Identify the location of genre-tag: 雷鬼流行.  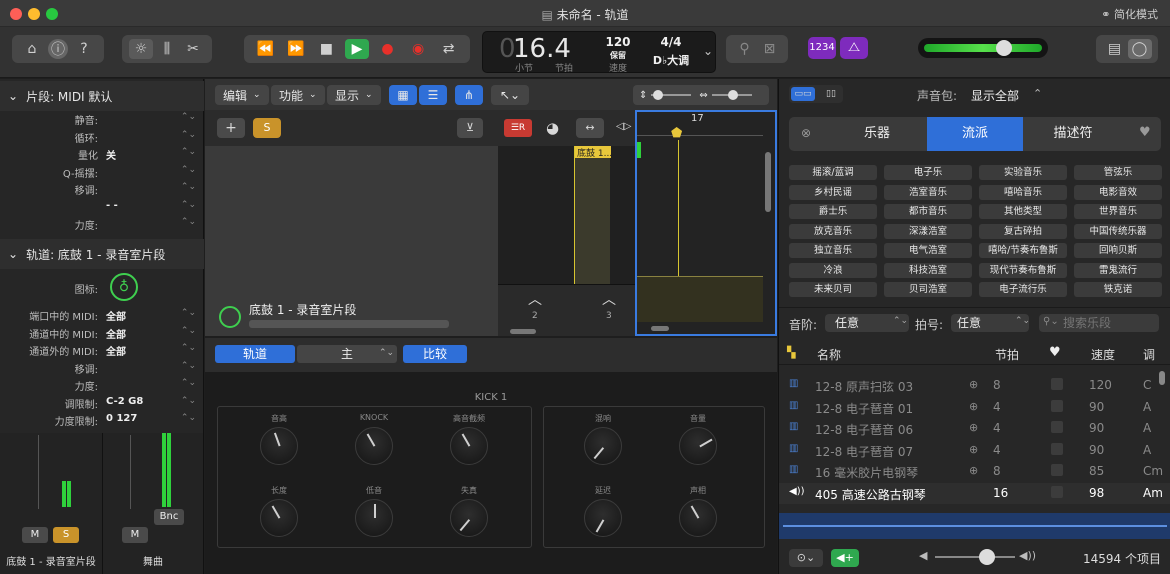
(1118, 270).